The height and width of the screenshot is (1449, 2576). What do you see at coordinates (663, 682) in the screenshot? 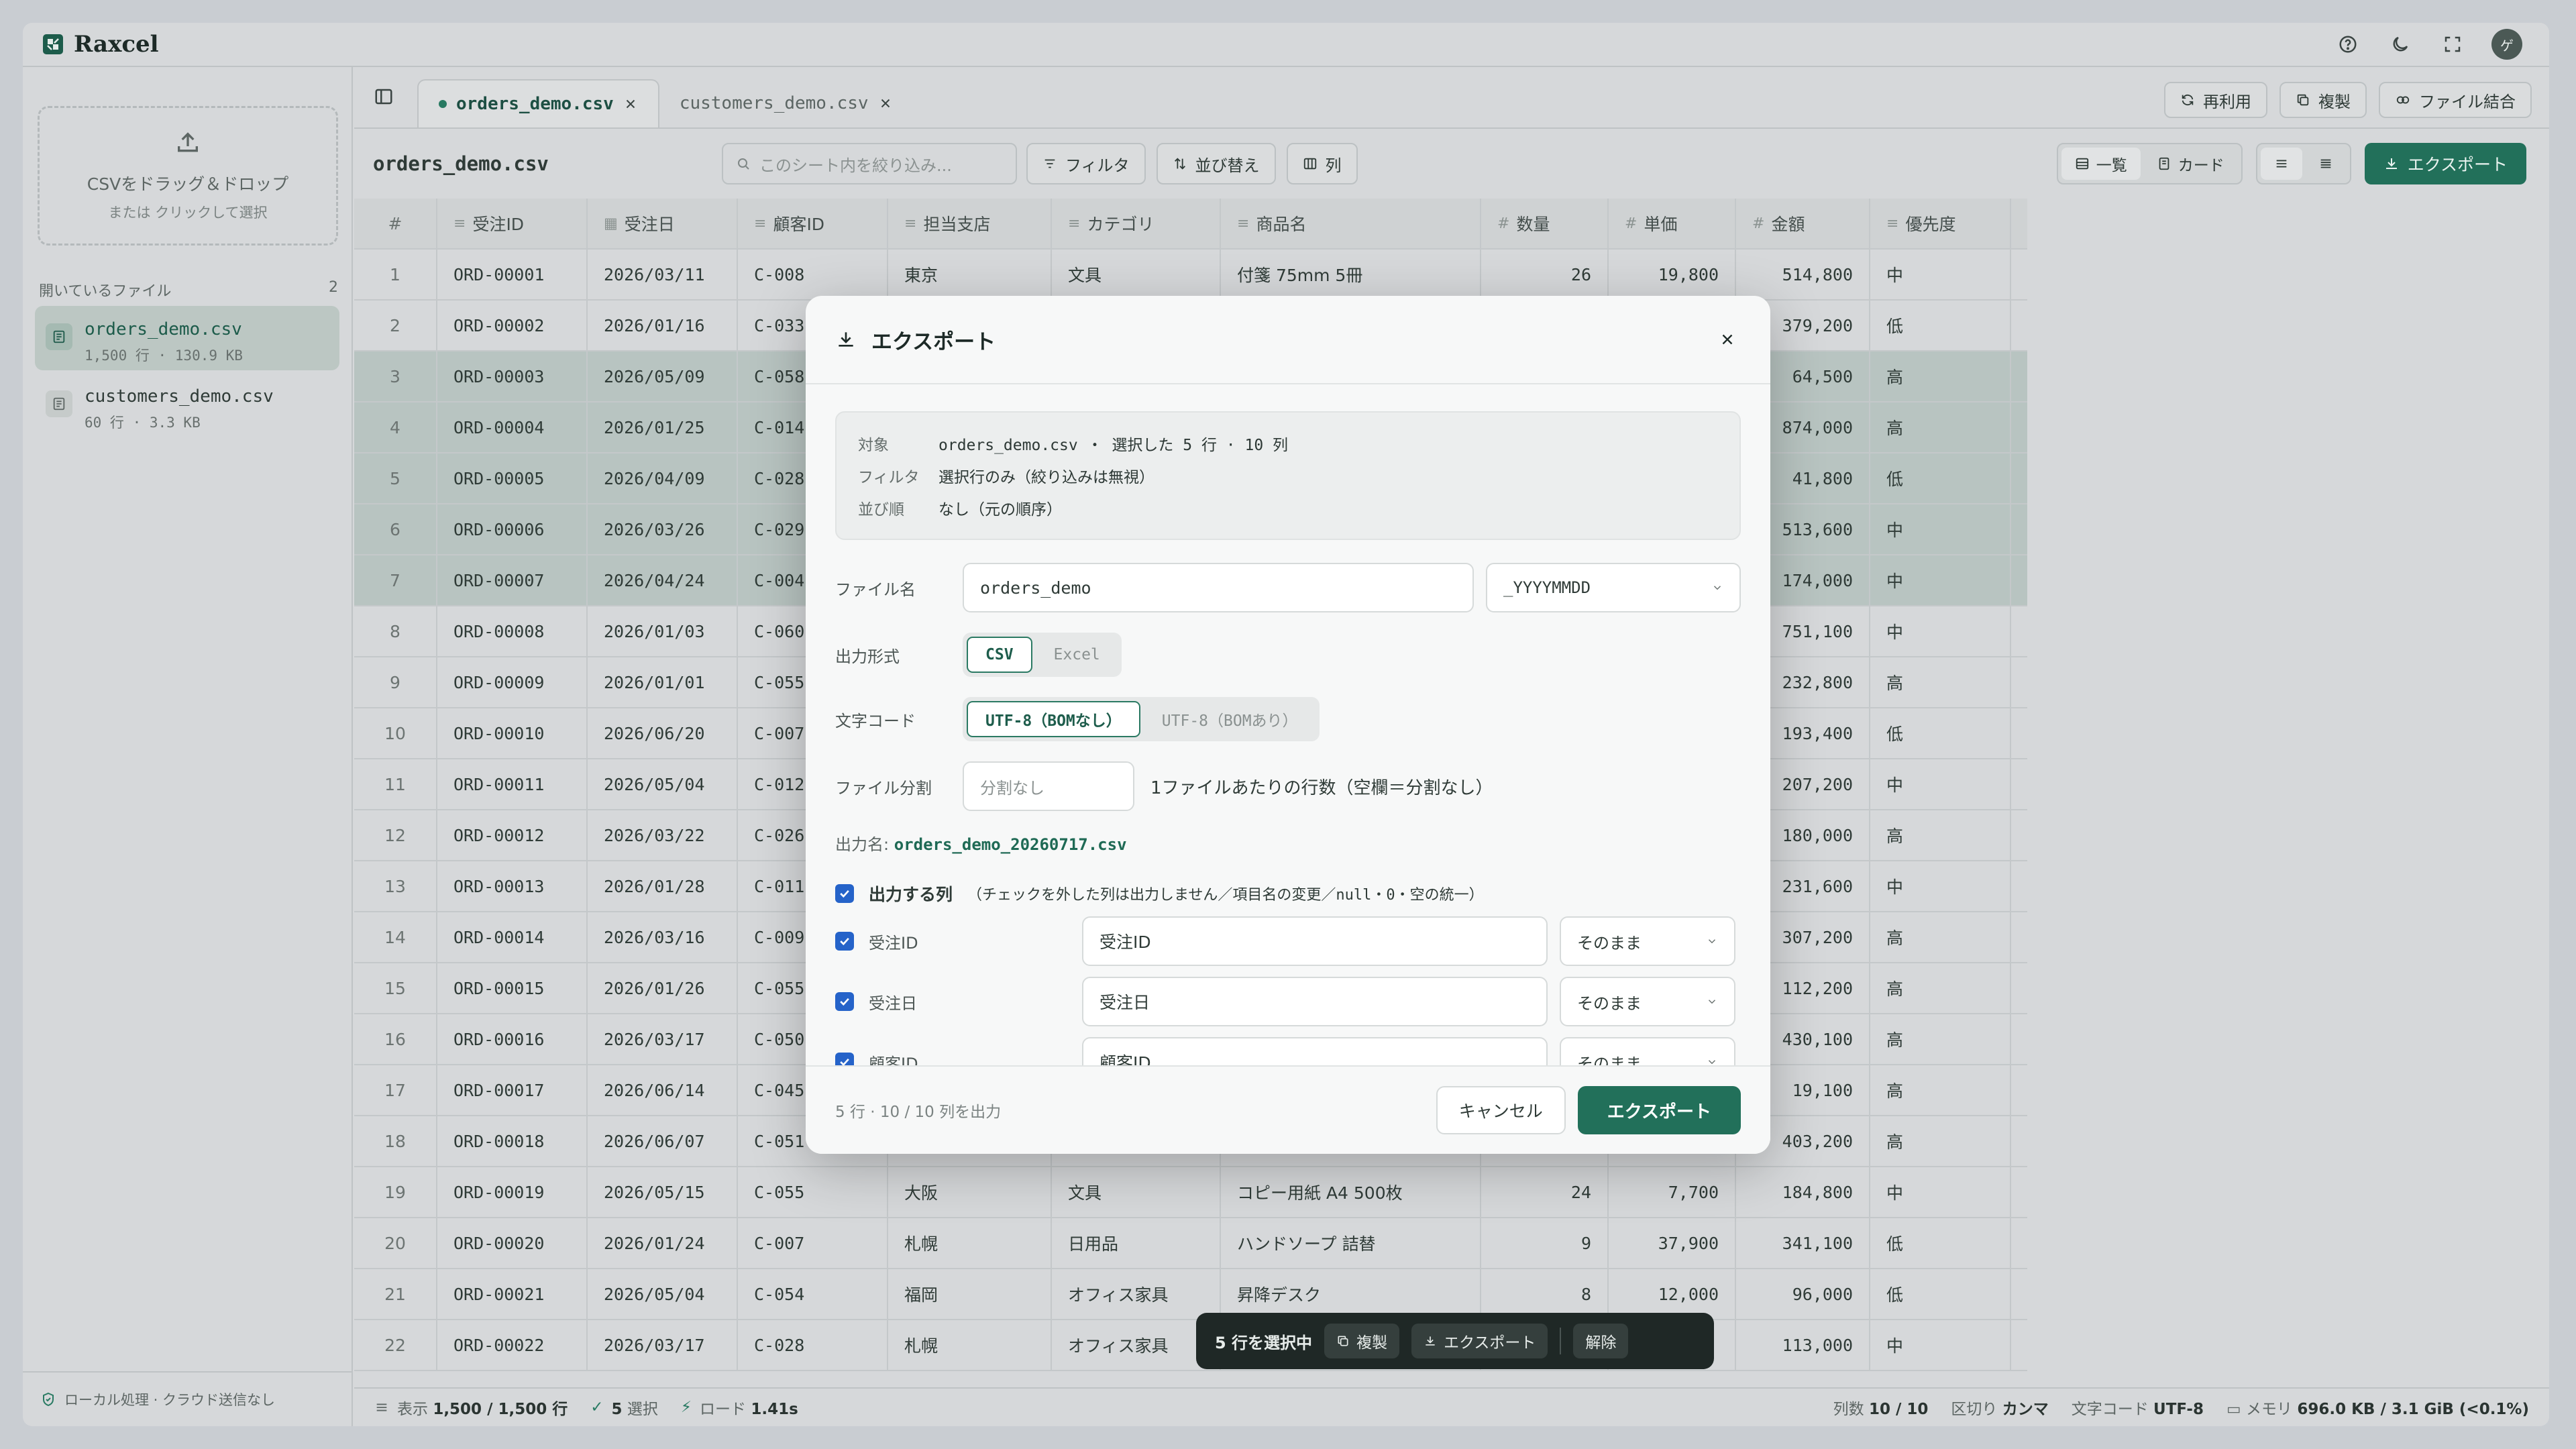
I see `table-cell: 2026/01/01` at bounding box center [663, 682].